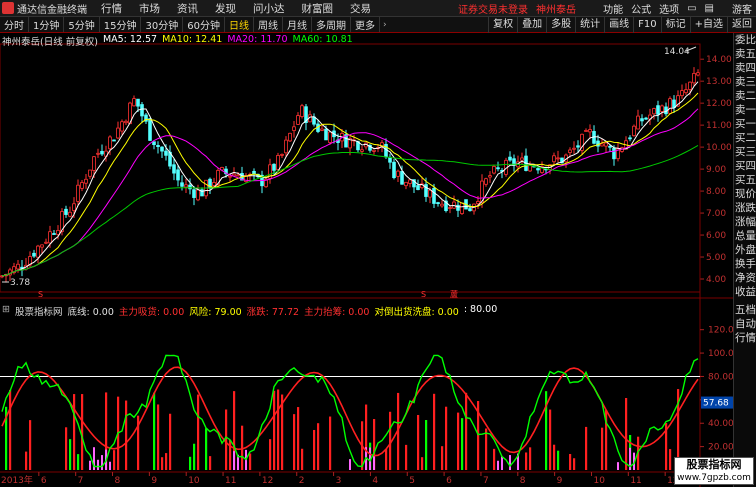  I want to click on ma5-label: MA5: 12.57, so click(130, 39).